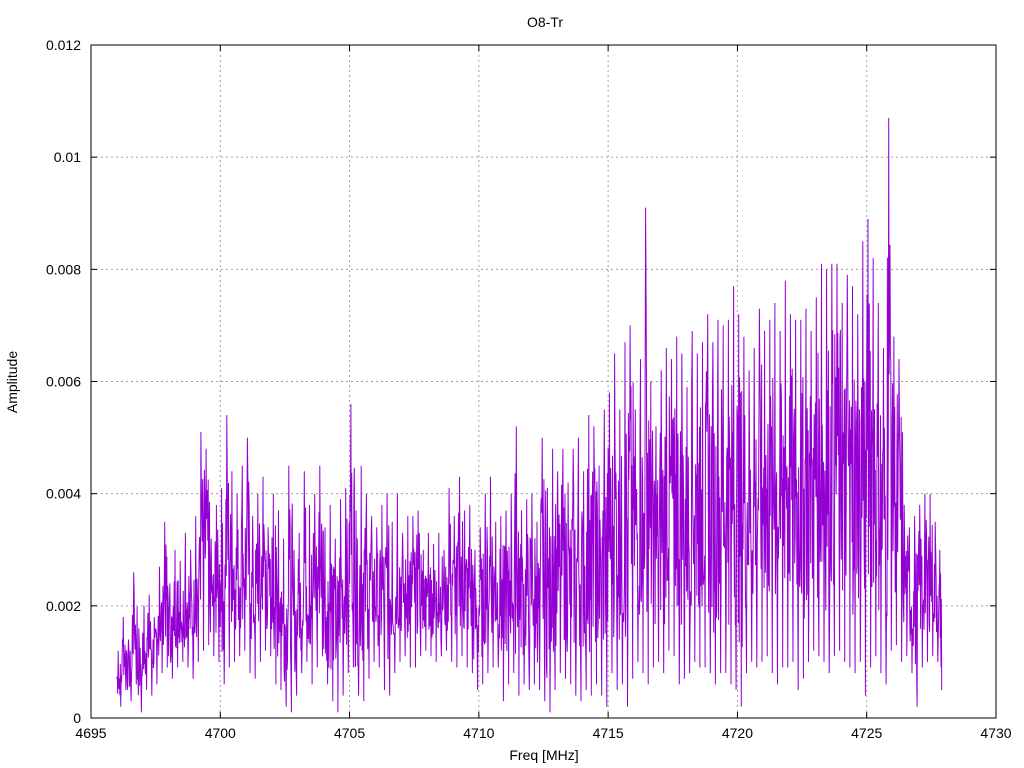  I want to click on y-tick-label: 0, so click(77, 718).